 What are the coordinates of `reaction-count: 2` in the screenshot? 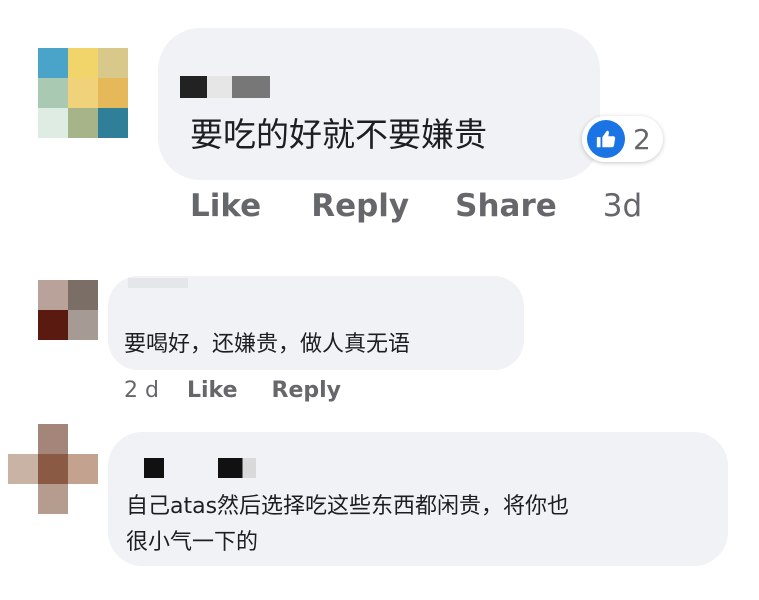 It's located at (642, 139).